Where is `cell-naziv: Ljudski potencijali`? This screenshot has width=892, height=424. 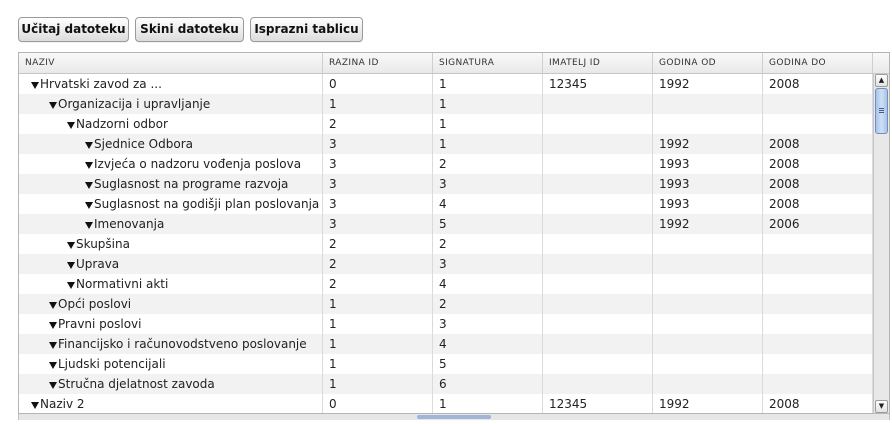 cell-naziv: Ljudski potencijali is located at coordinates (171, 364).